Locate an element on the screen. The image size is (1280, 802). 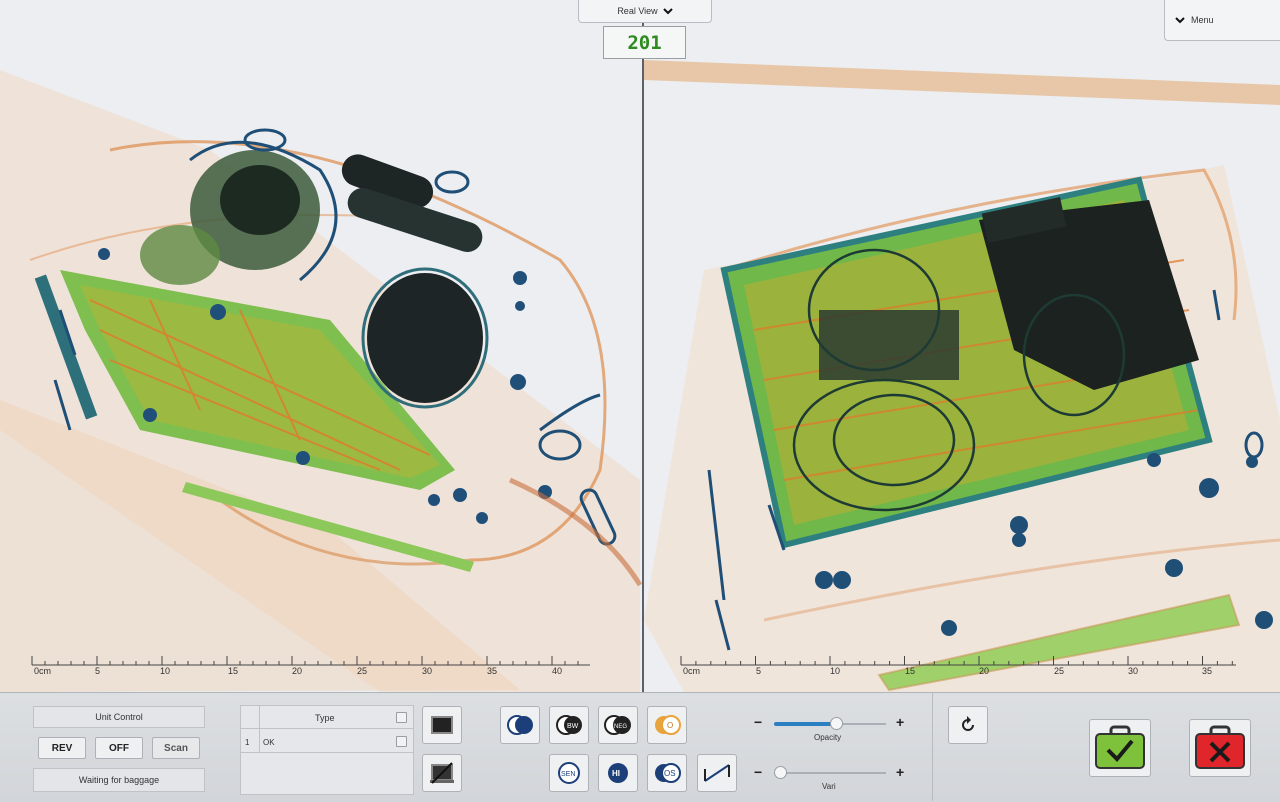
view-mode-dropdown: Real View is located at coordinates (645, 11).